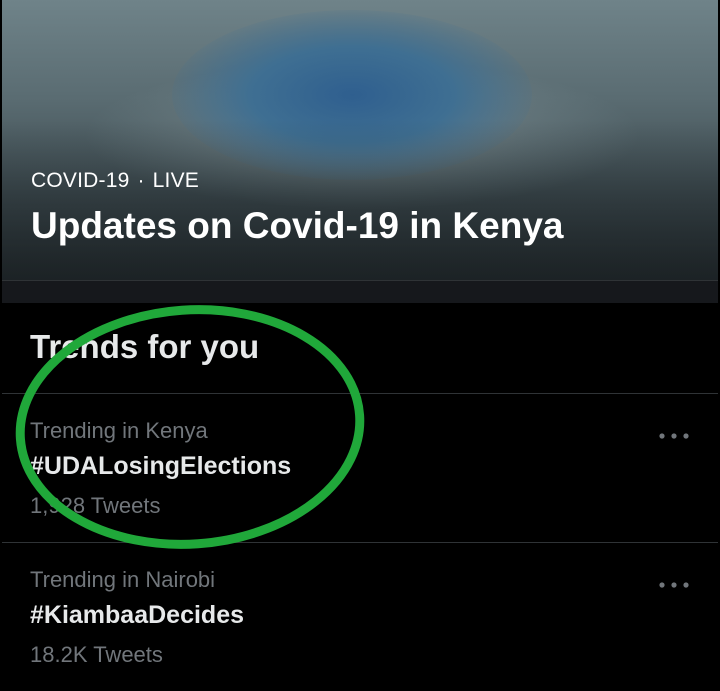 This screenshot has width=720, height=691. What do you see at coordinates (161, 466) in the screenshot?
I see `trend-name: #UDALosingElections` at bounding box center [161, 466].